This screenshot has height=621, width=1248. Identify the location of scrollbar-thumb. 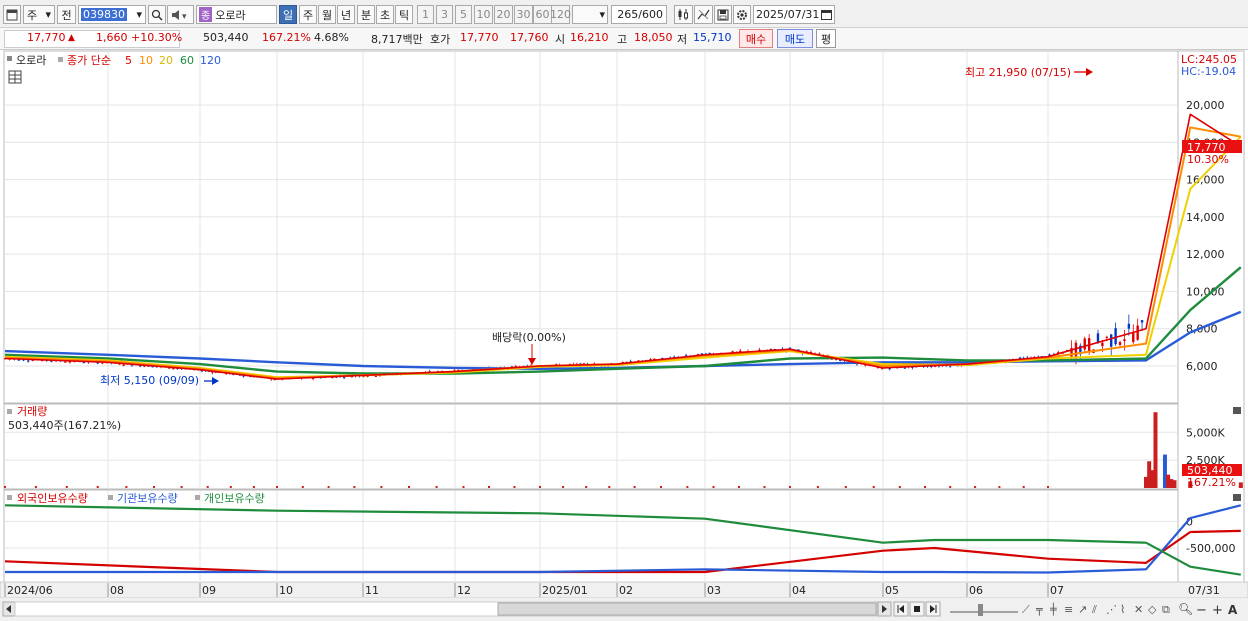
(687, 609).